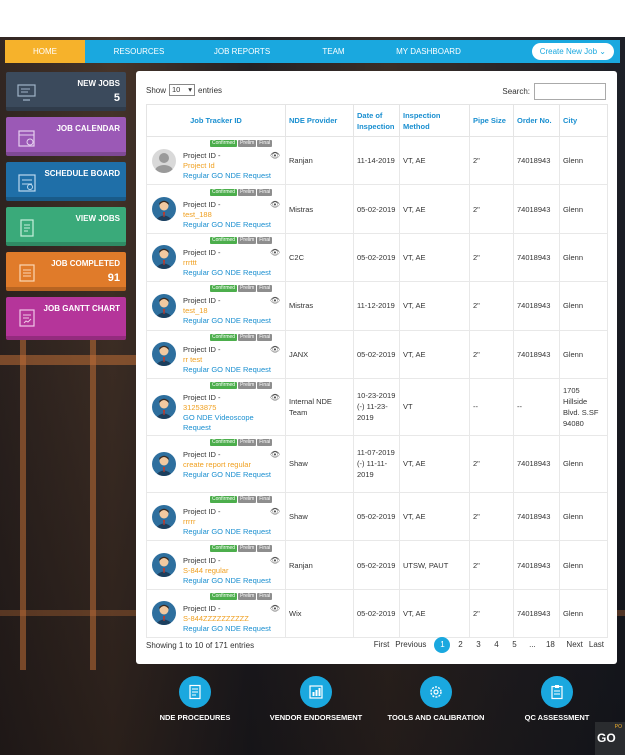 Image resolution: width=625 pixels, height=755 pixels. Describe the element at coordinates (232, 408) in the screenshot. I see `project-name-link: 31253875` at that location.